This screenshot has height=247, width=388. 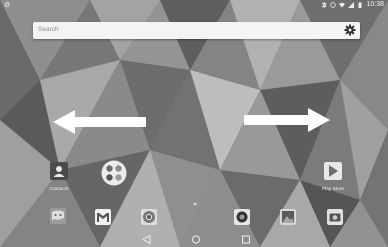 I want to click on app-contacts: Contacts, so click(x=59, y=177).